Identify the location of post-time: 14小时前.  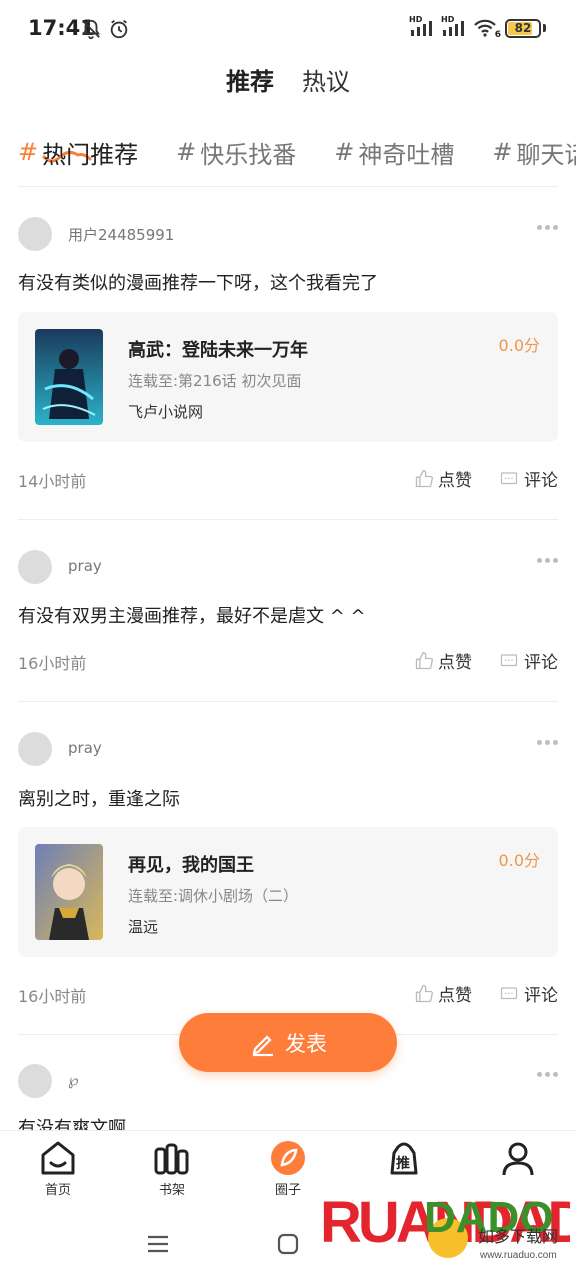
(52, 481).